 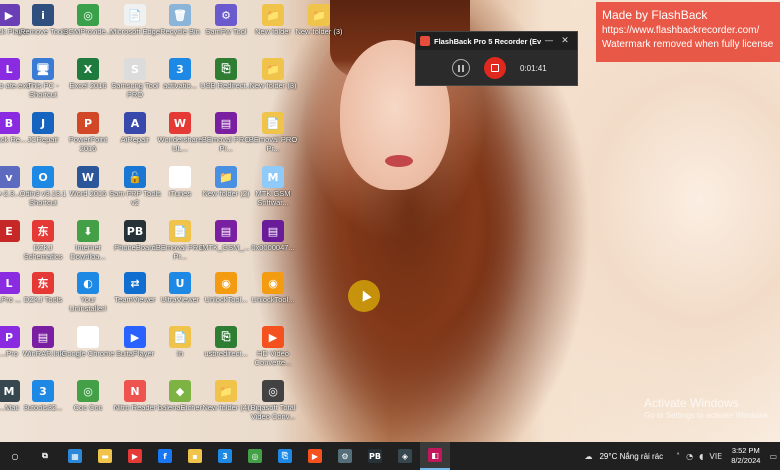 What do you see at coordinates (10, 337) in the screenshot?
I see `app-icon: P` at bounding box center [10, 337].